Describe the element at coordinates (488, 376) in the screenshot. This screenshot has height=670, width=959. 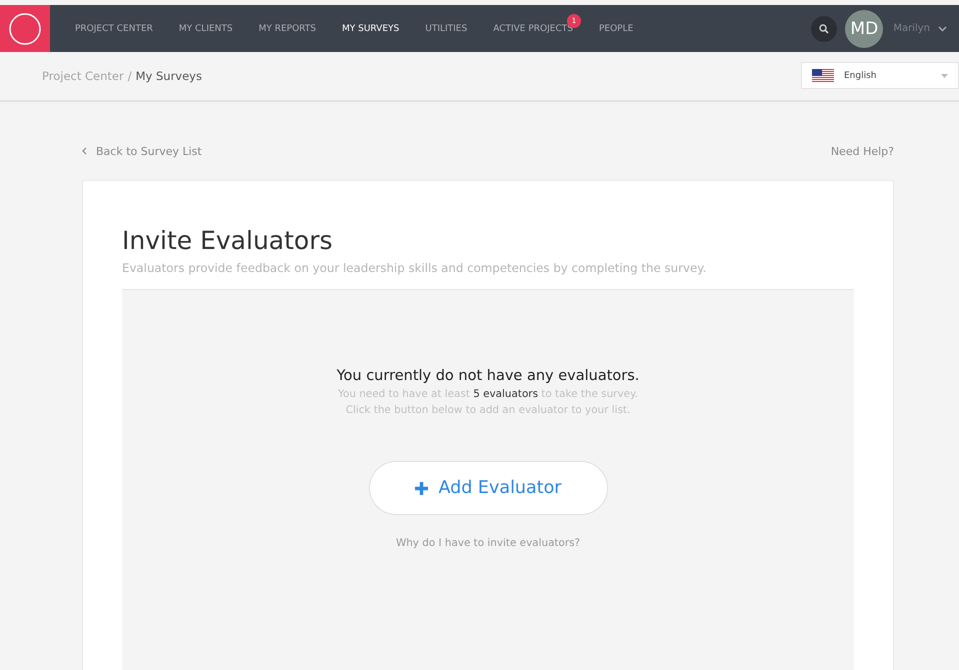
I see `empty-heading: You currently do not have any evaluators.` at that location.